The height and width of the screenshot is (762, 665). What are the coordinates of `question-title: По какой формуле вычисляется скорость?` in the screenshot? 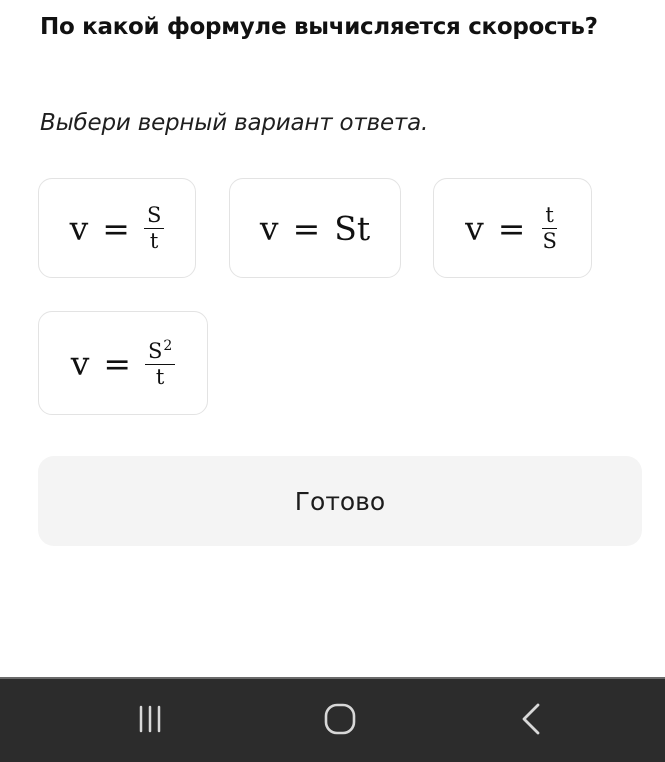 It's located at (319, 27).